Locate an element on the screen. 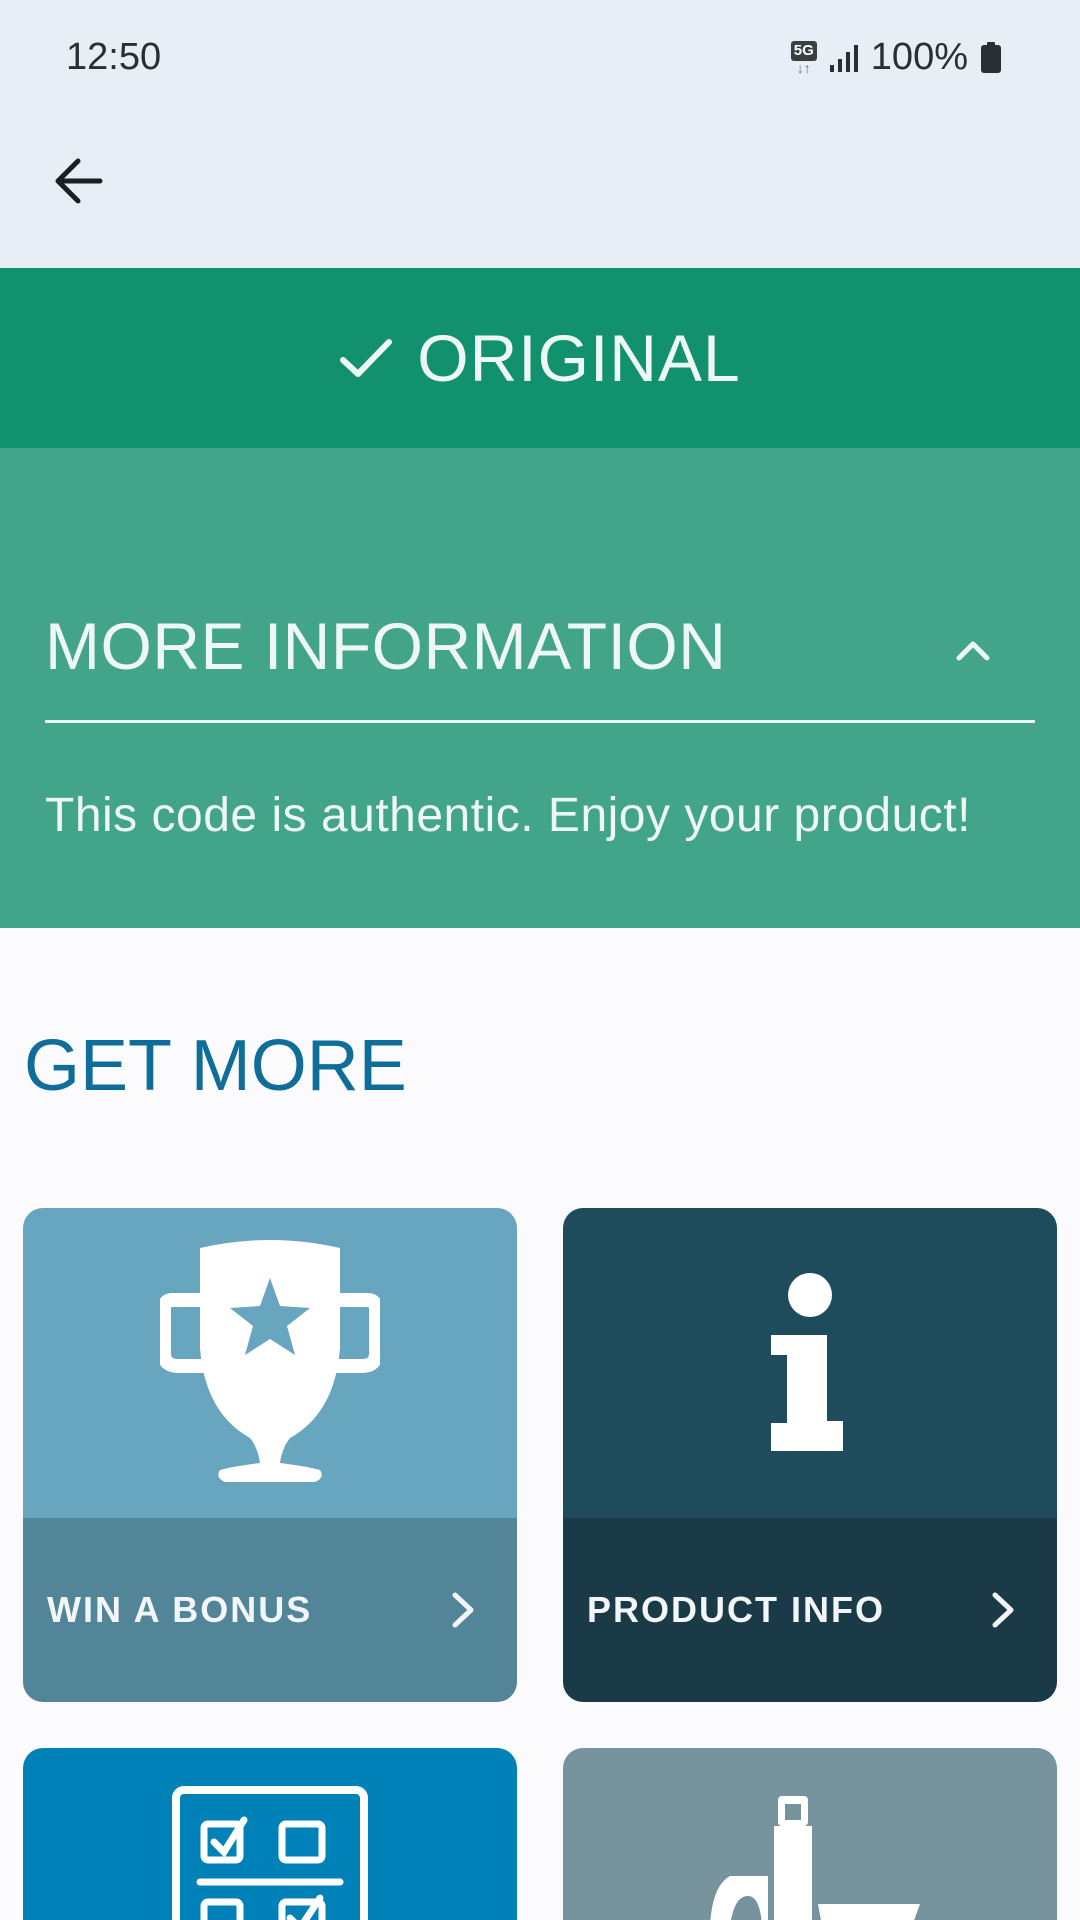  status-indicators: 5G ↓↑ 100% is located at coordinates (896, 57).